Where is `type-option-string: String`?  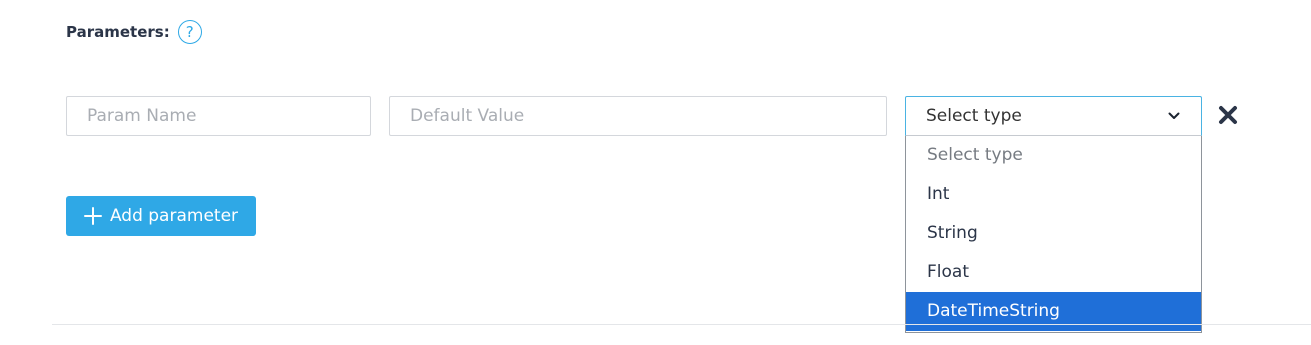
type-option-string: String is located at coordinates (1053, 233).